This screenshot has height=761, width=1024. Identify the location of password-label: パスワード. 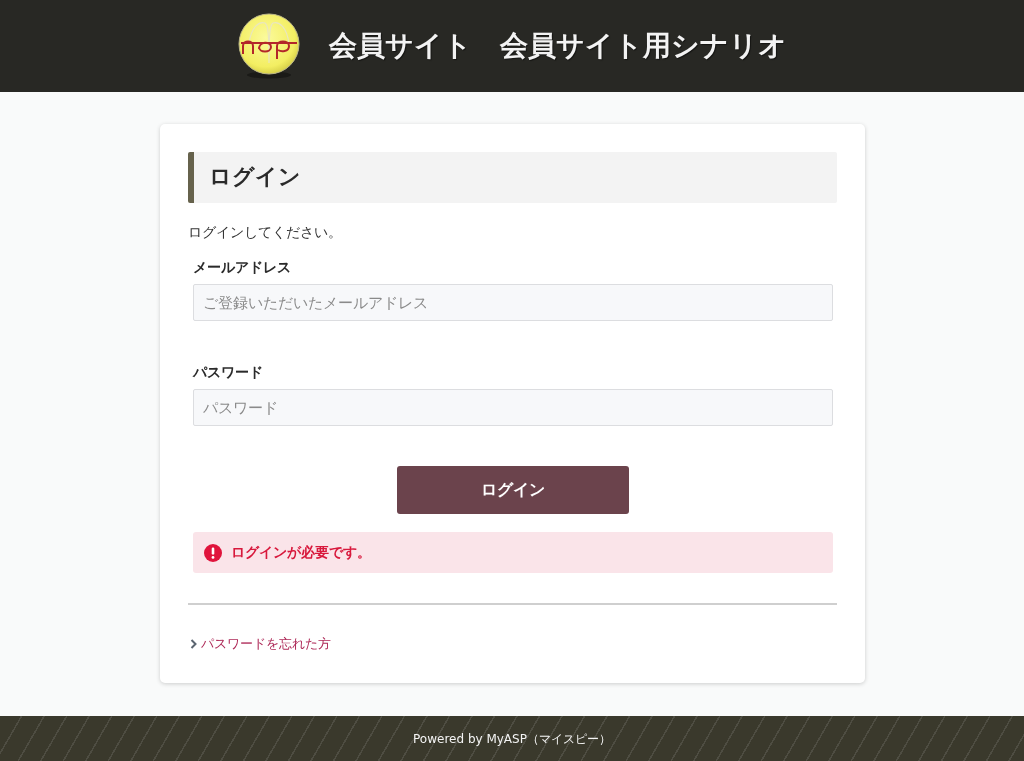
(228, 372).